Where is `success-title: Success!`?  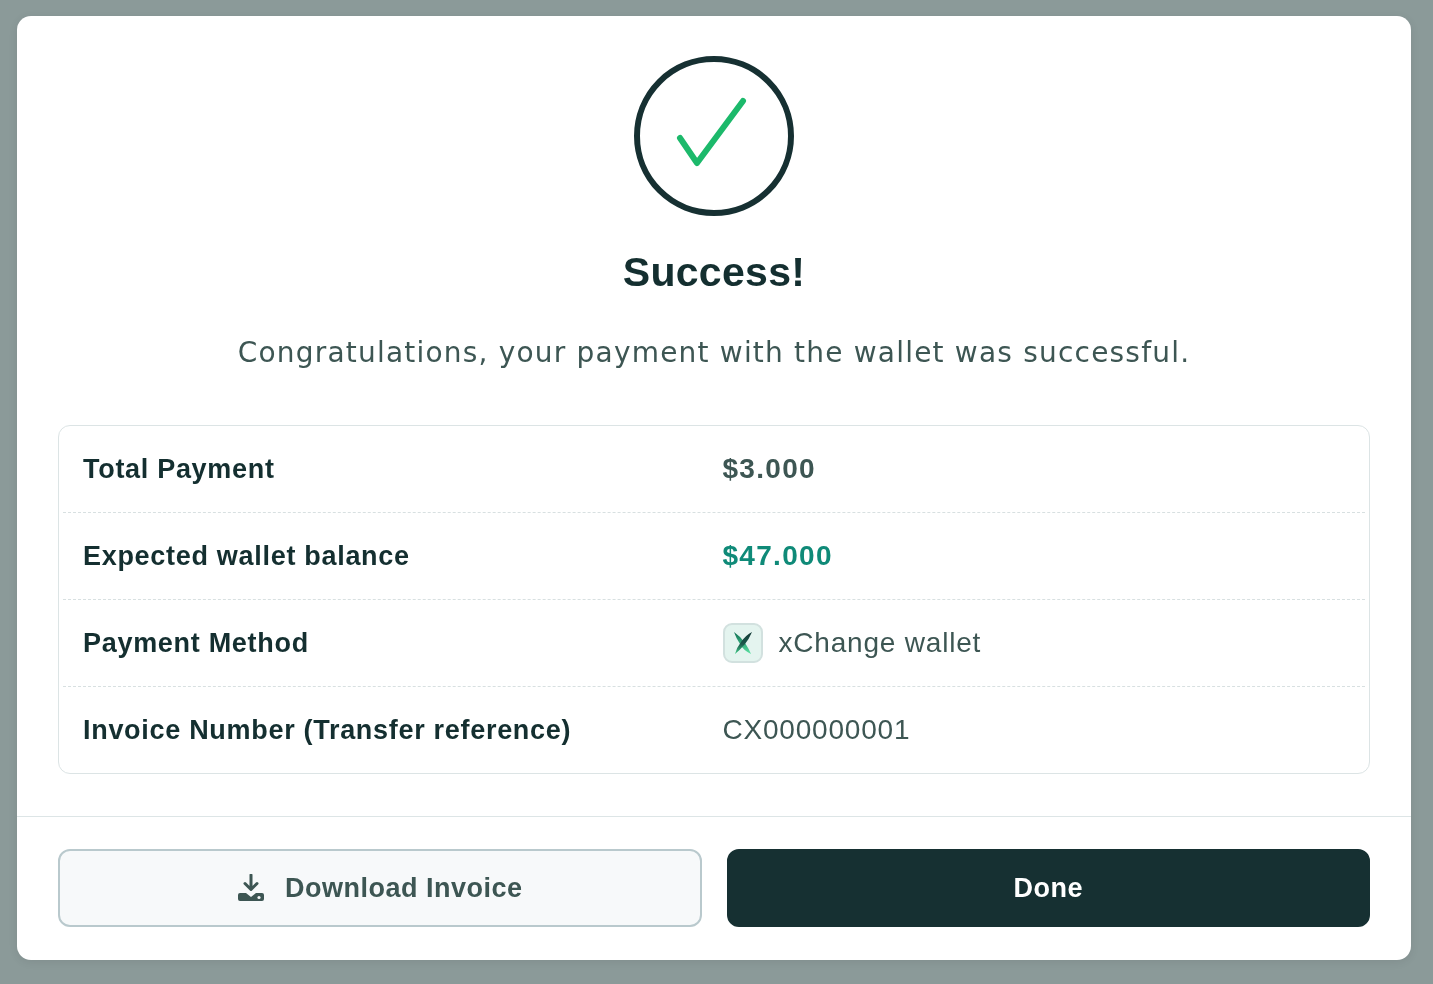
success-title: Success! is located at coordinates (714, 272).